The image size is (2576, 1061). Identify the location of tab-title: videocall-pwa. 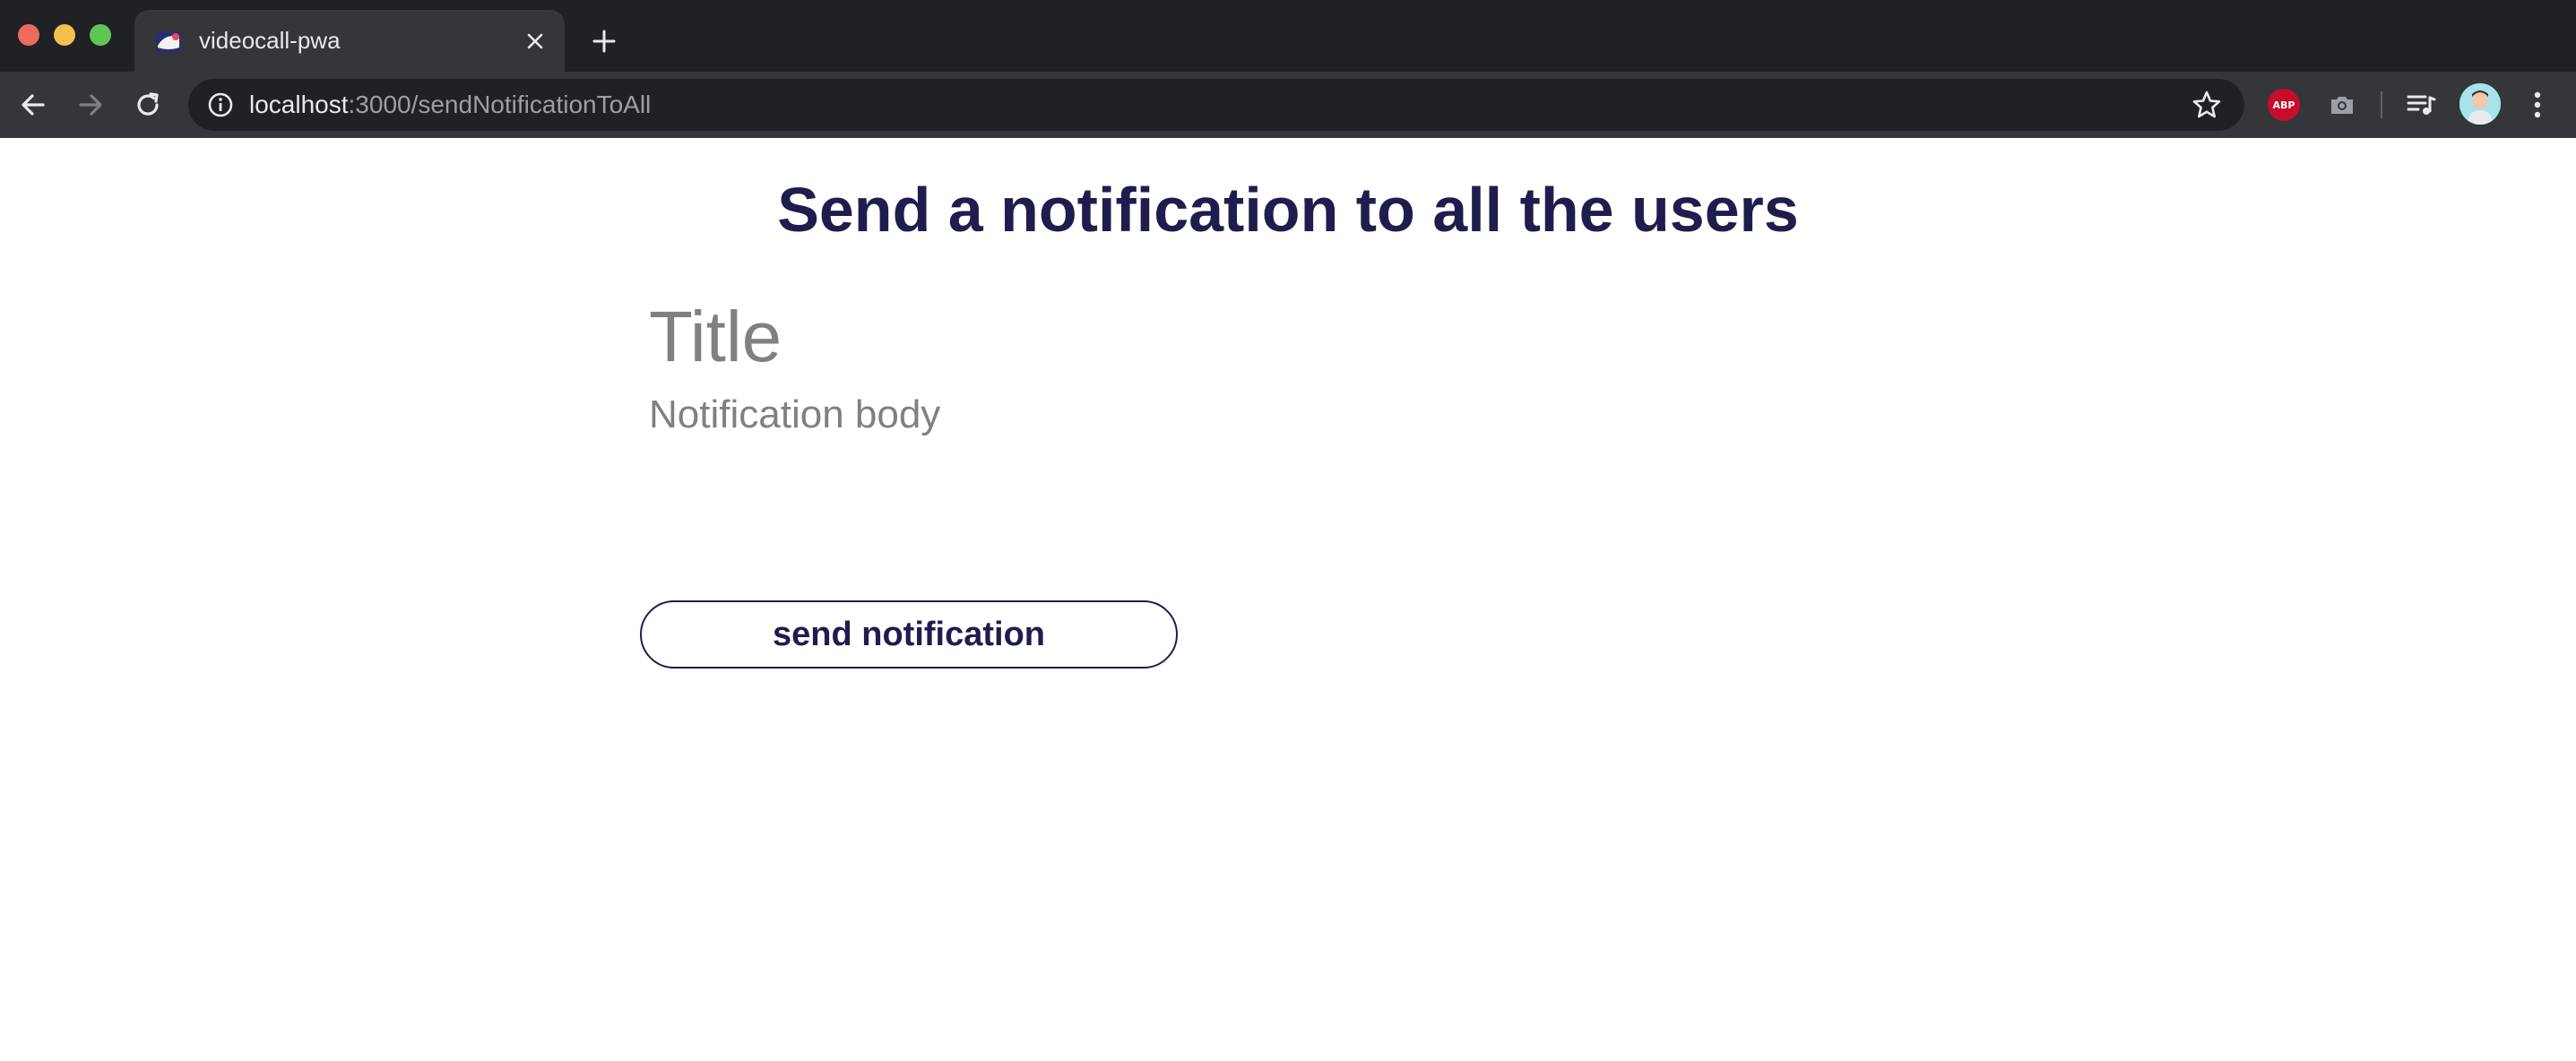
(270, 41).